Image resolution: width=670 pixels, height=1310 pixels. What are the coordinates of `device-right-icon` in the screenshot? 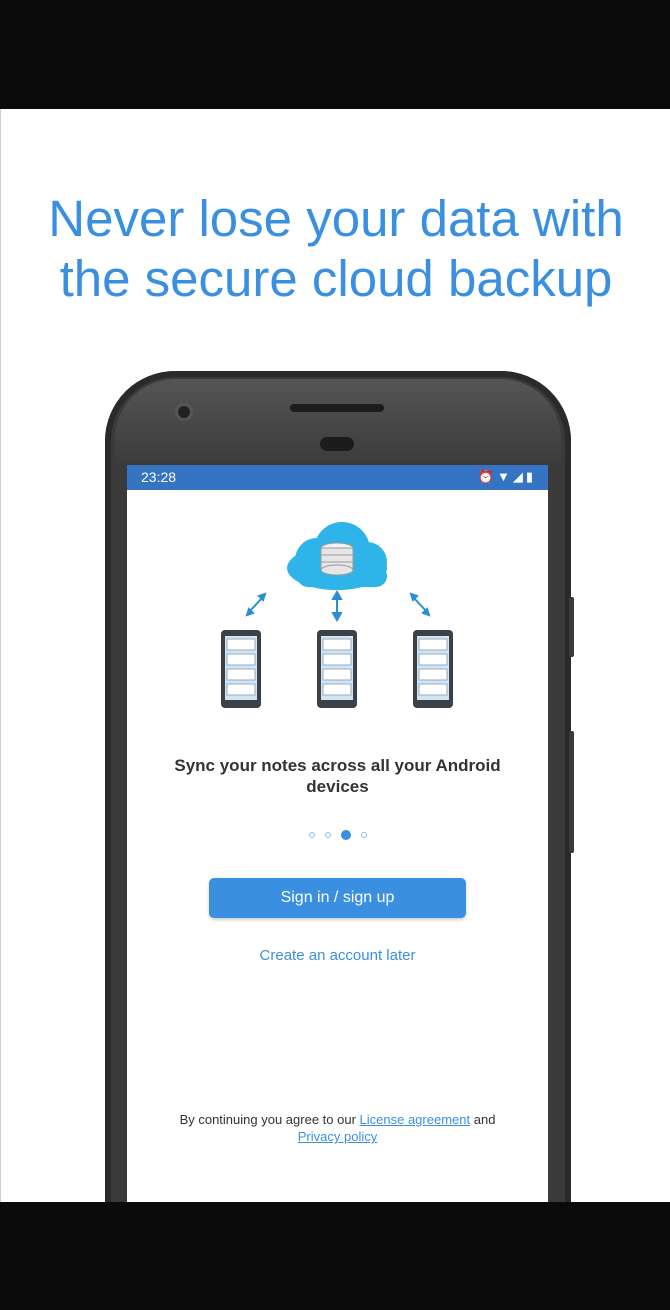 It's located at (433, 669).